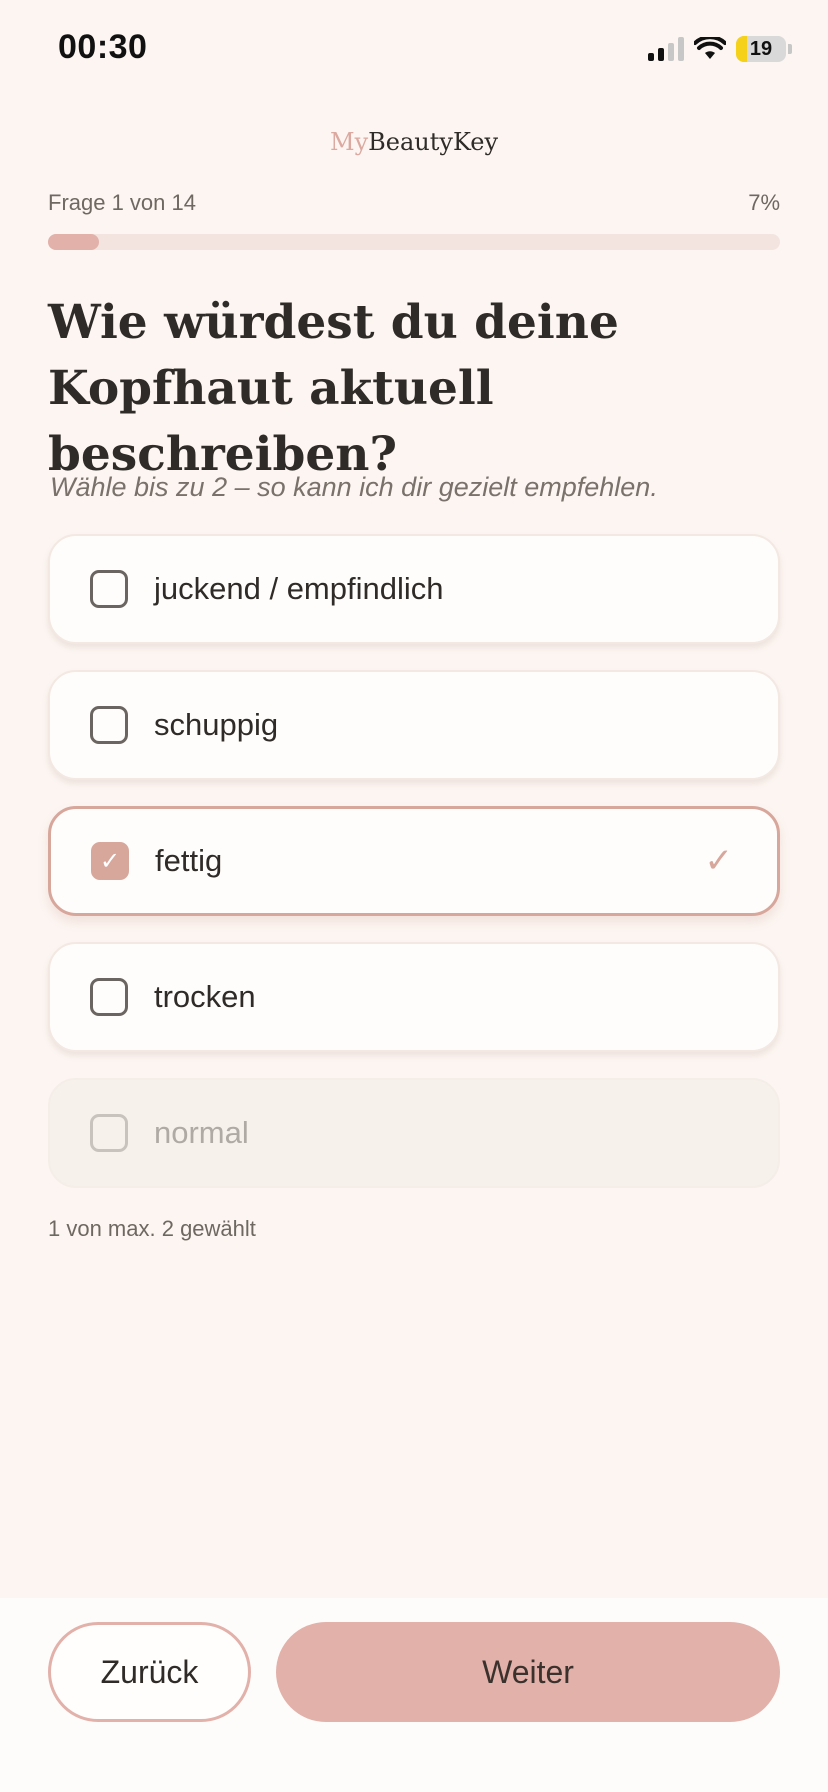 This screenshot has width=828, height=1792. Describe the element at coordinates (719, 861) in the screenshot. I see `check-icon: ✓` at that location.